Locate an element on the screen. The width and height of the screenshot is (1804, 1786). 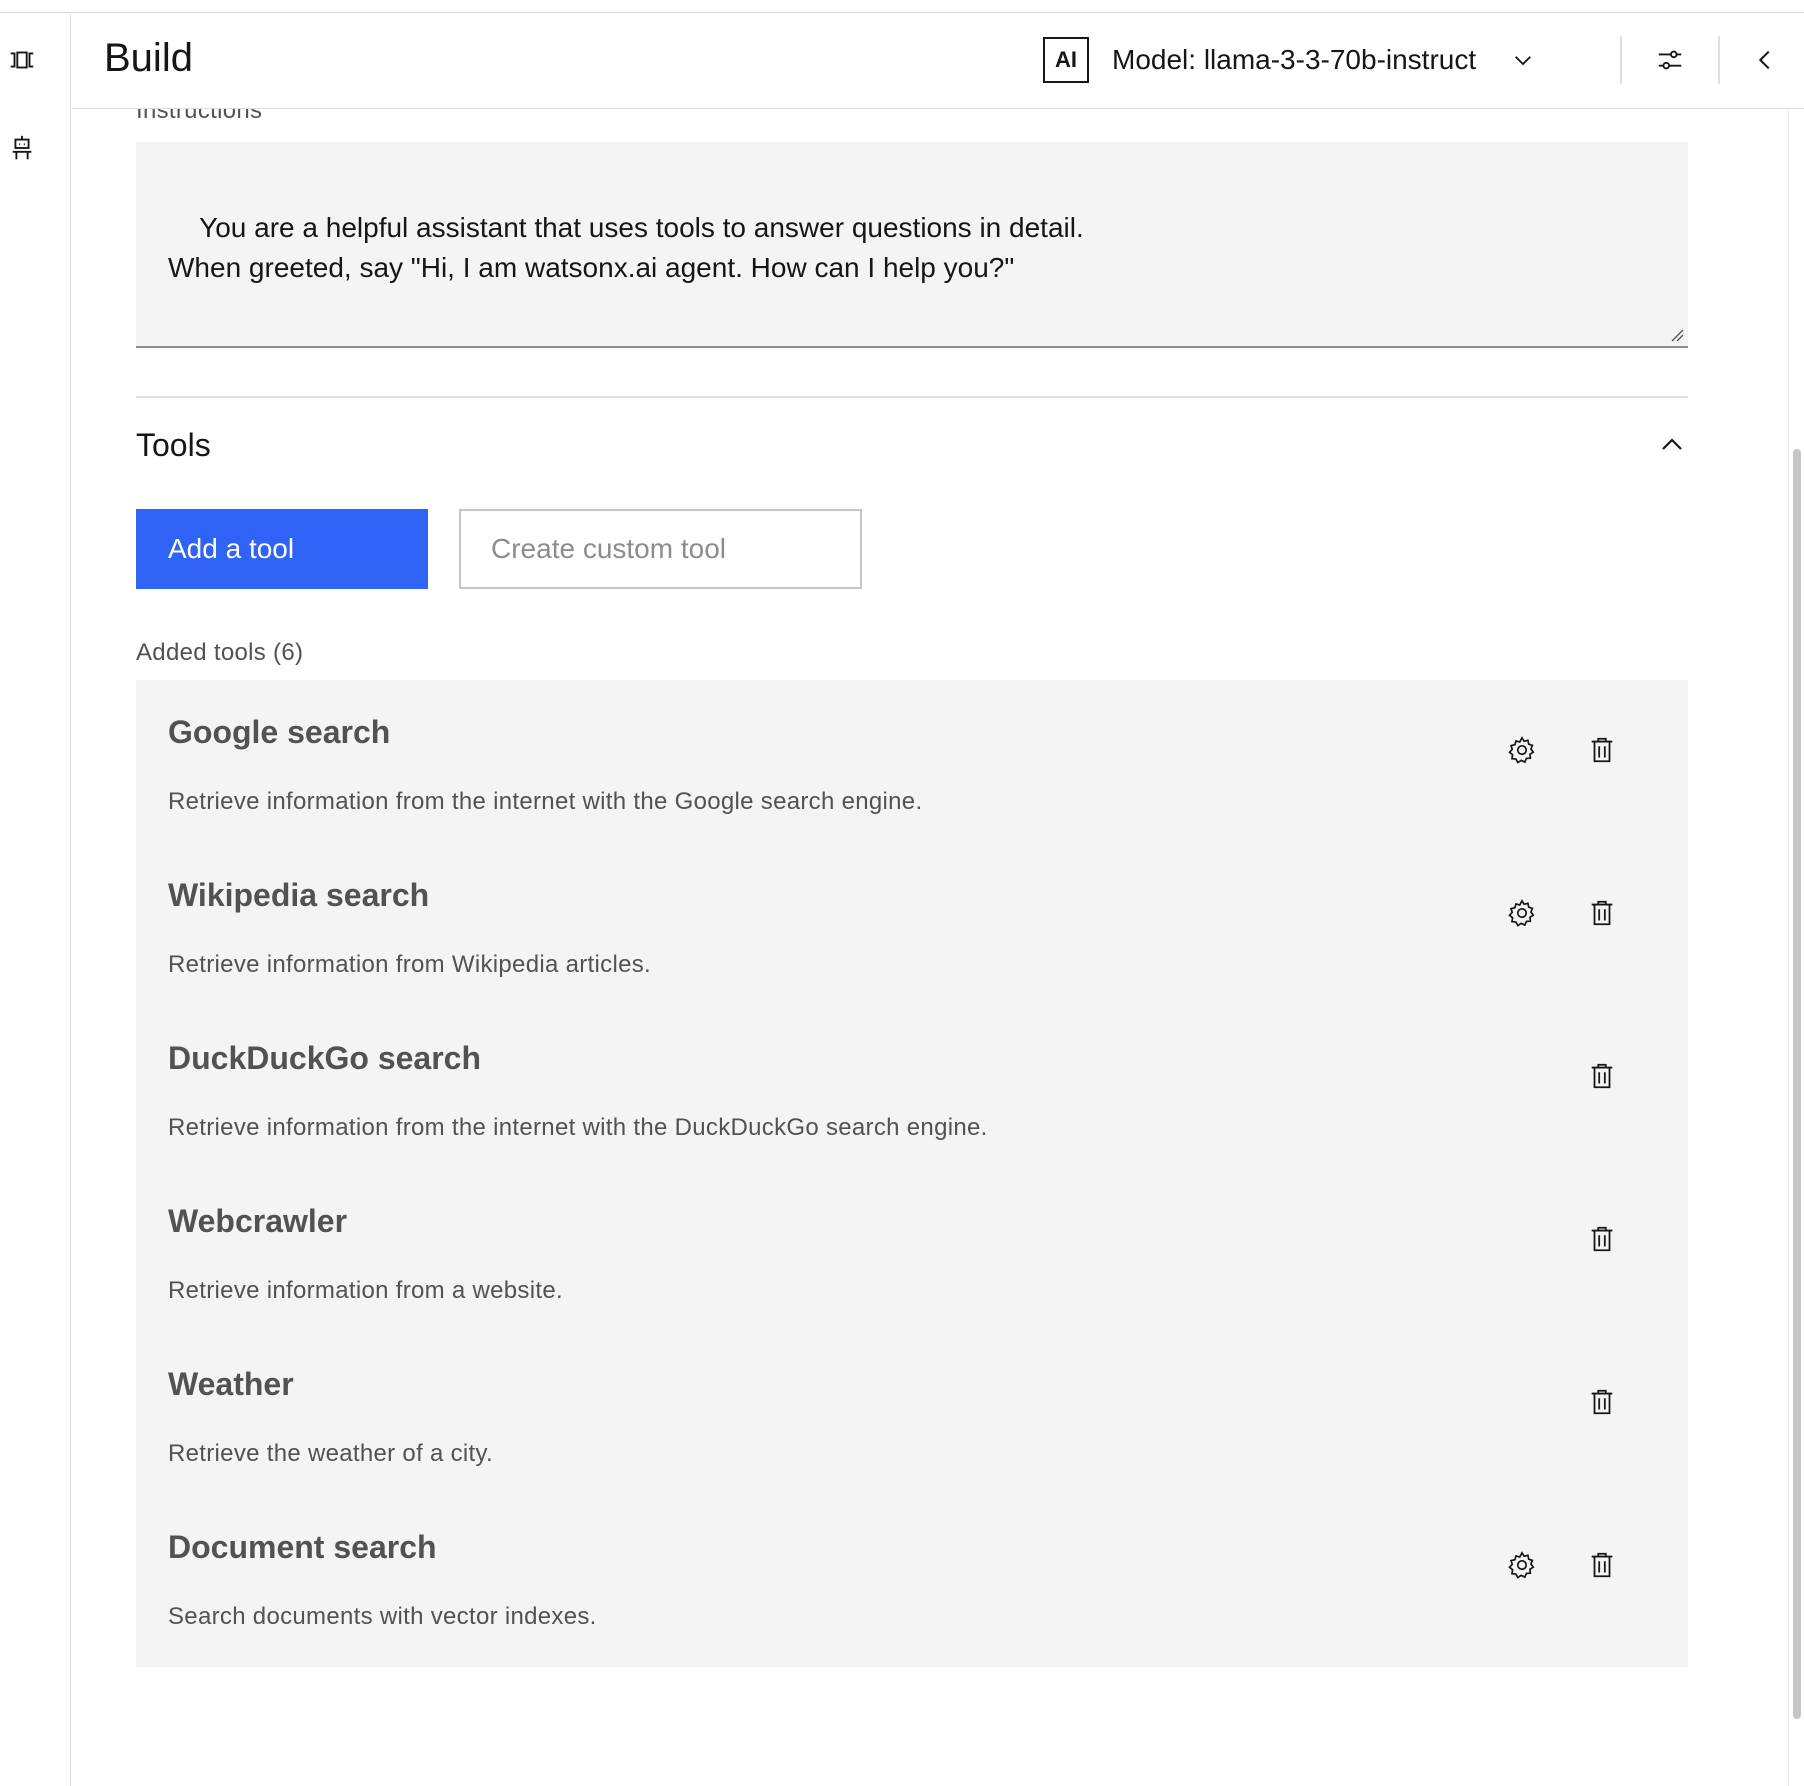
section-divider is located at coordinates (912, 397).